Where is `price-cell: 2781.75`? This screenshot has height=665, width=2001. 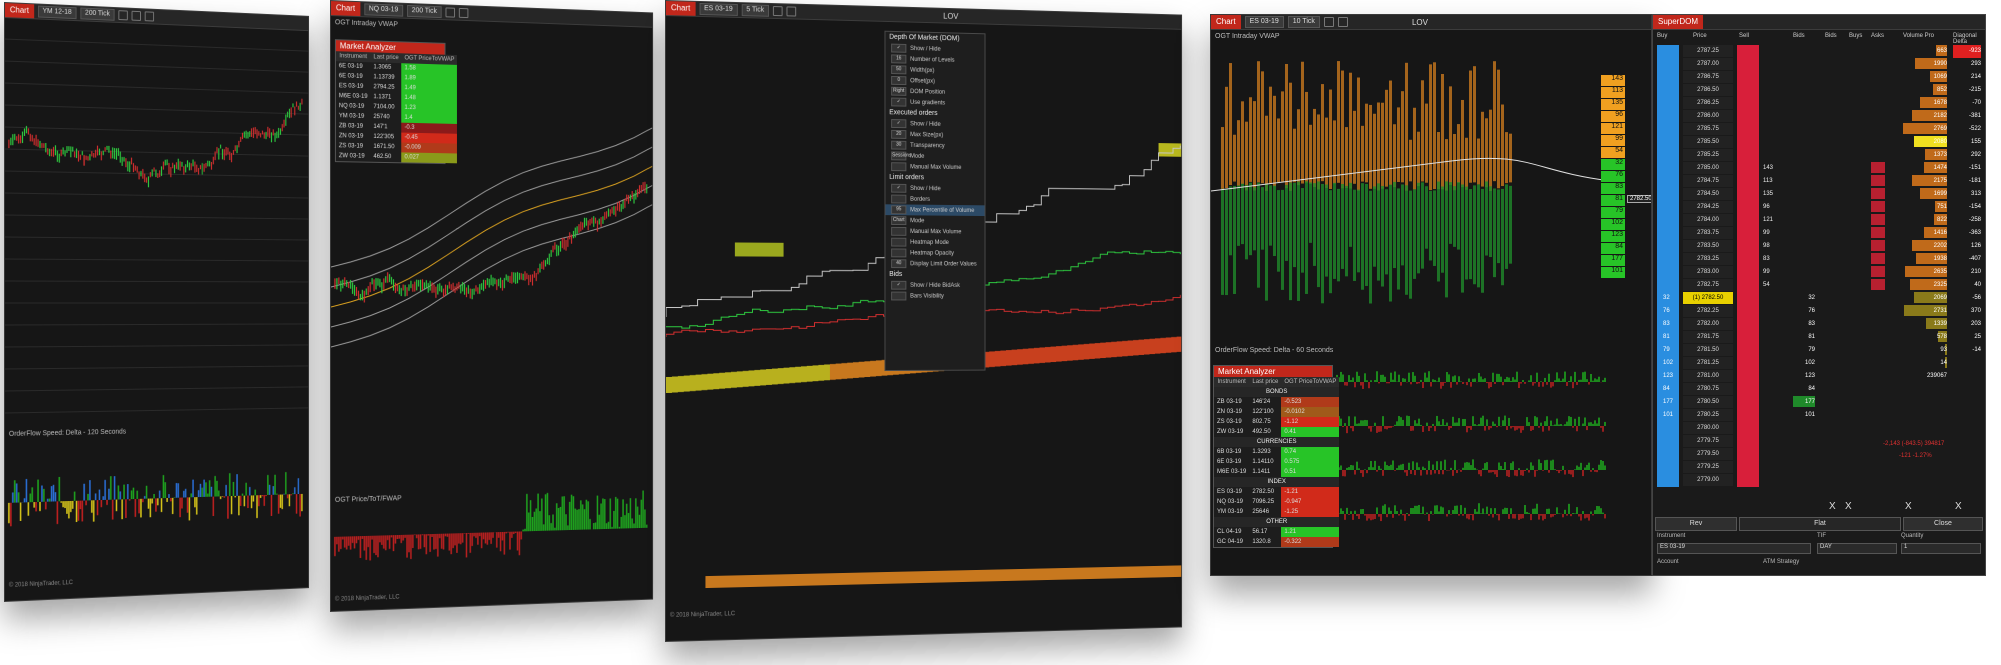
price-cell: 2781.75 is located at coordinates (1708, 337).